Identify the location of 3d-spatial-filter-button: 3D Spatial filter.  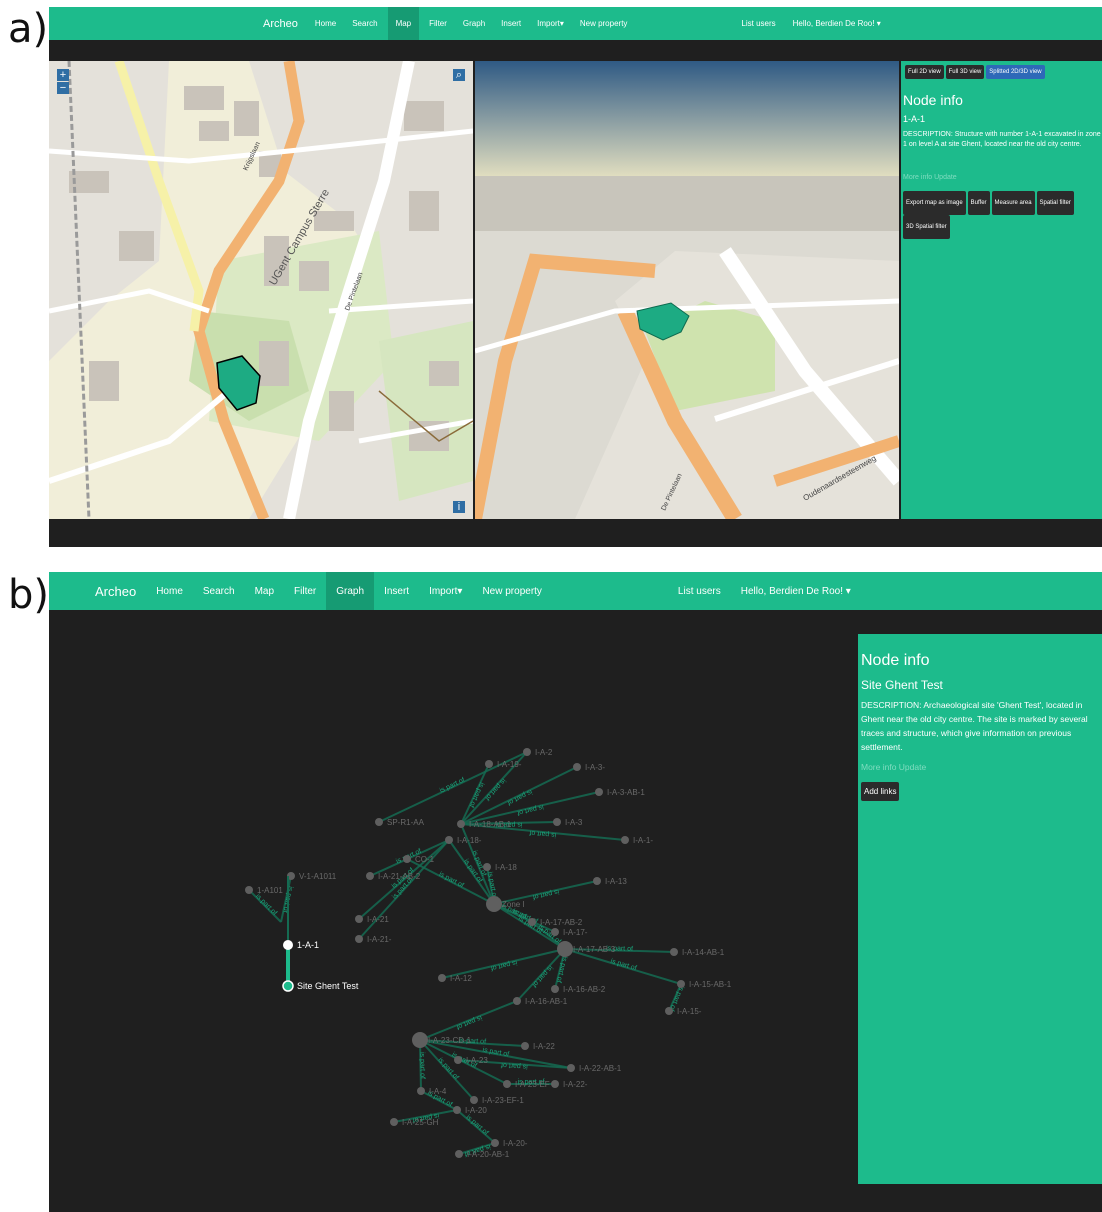
(926, 227).